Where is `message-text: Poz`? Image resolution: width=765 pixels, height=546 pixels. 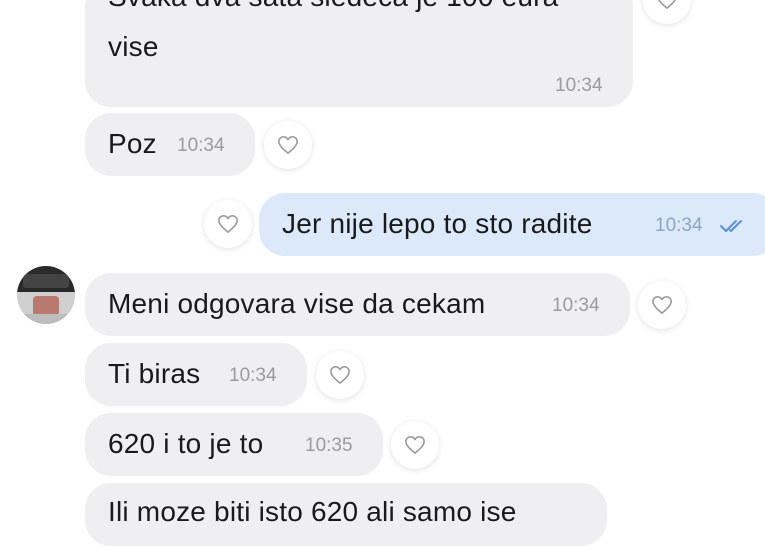
message-text: Poz is located at coordinates (132, 143).